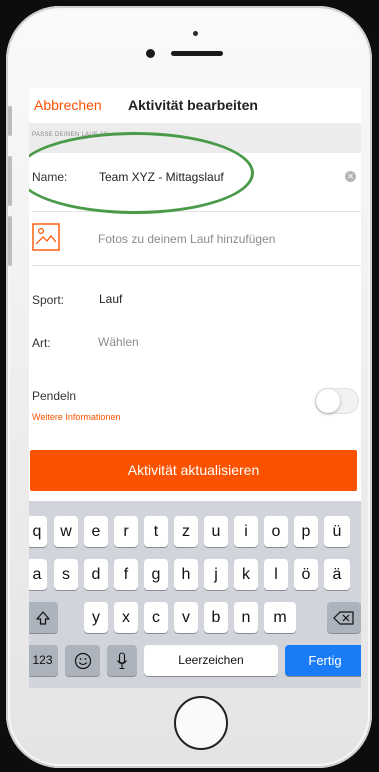 Image resolution: width=379 pixels, height=772 pixels. What do you see at coordinates (54, 396) in the screenshot?
I see `pendeln-label: Pendeln` at bounding box center [54, 396].